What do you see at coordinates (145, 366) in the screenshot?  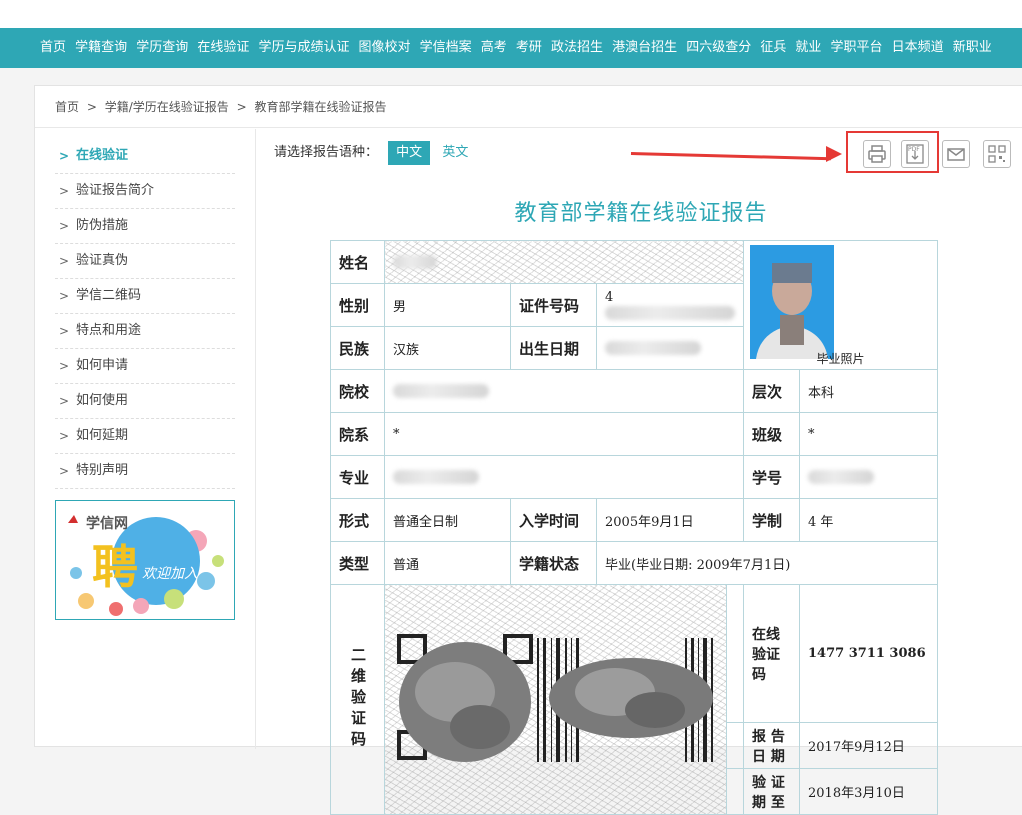 I see `sidebar-item-apply: > 如何申请` at bounding box center [145, 366].